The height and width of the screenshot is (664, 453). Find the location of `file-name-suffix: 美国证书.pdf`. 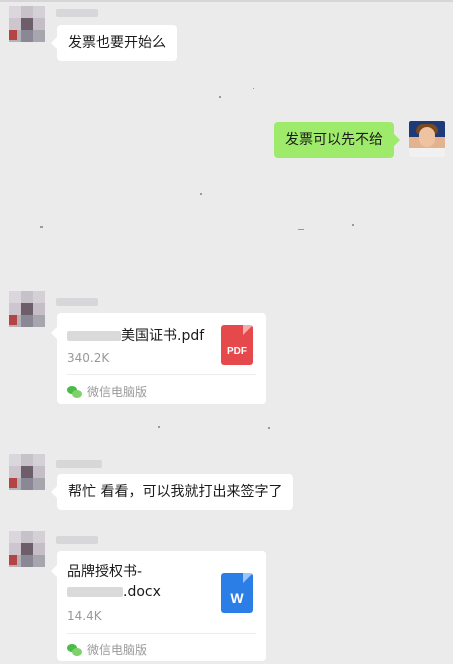

file-name-suffix: 美国证书.pdf is located at coordinates (163, 336).